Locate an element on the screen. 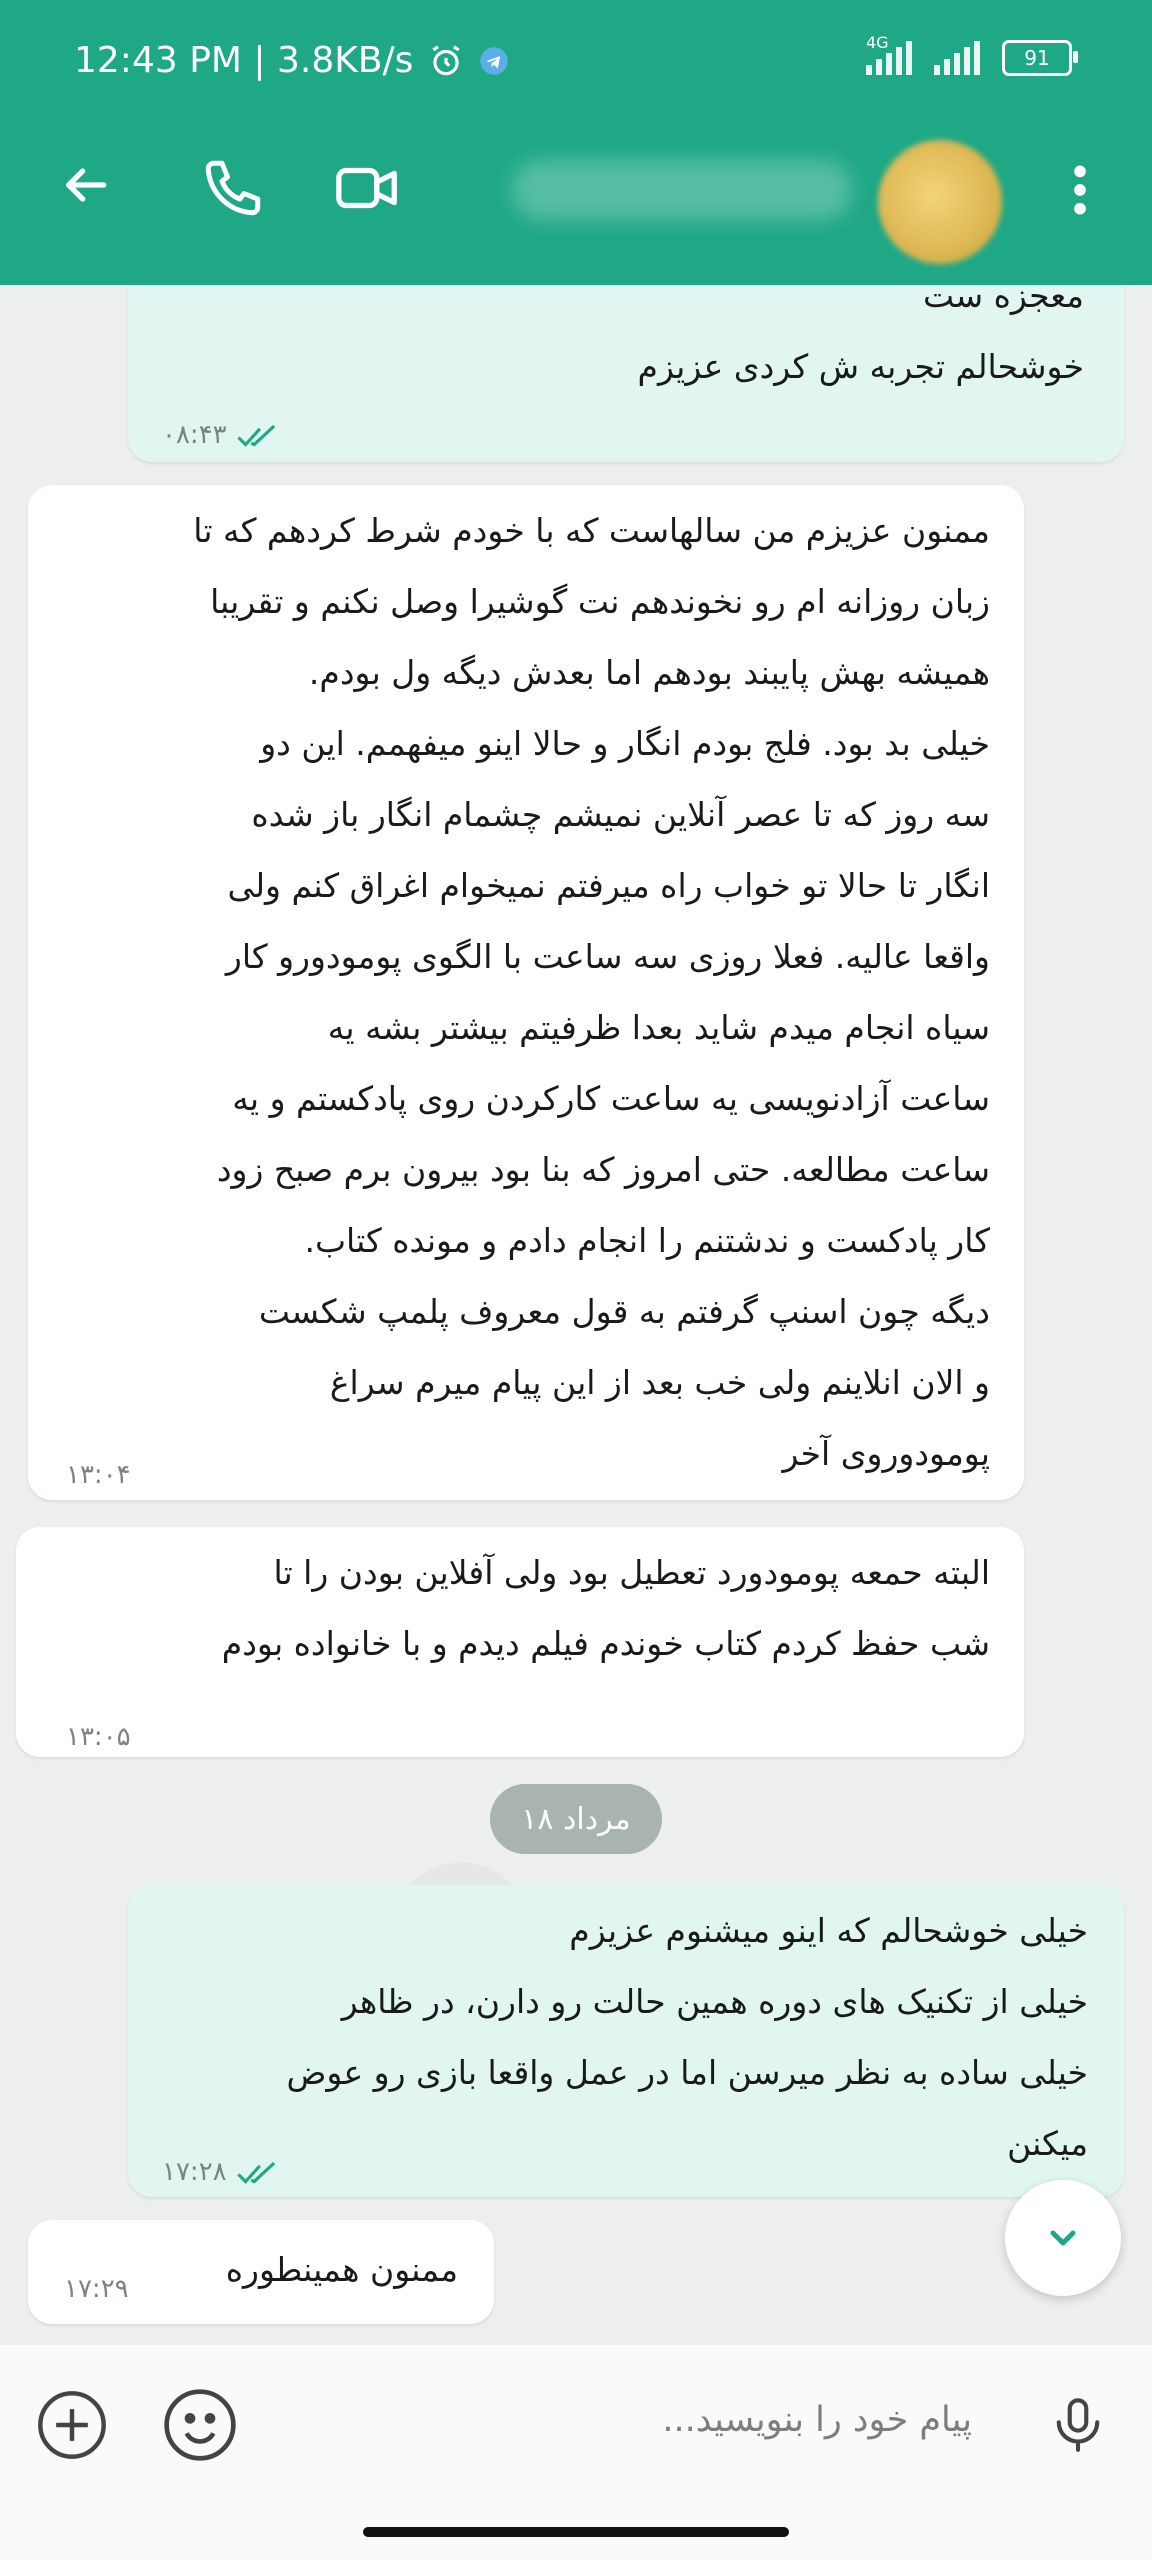 The image size is (1152, 2560). plus-circle-icon is located at coordinates (72, 2425).